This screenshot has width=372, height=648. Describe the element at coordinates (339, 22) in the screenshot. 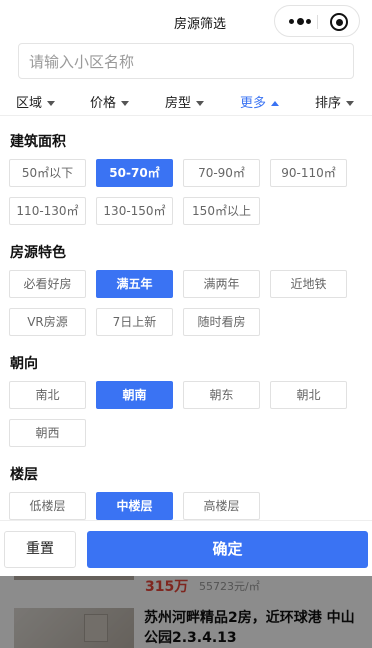

I see `close-circle-icon` at that location.